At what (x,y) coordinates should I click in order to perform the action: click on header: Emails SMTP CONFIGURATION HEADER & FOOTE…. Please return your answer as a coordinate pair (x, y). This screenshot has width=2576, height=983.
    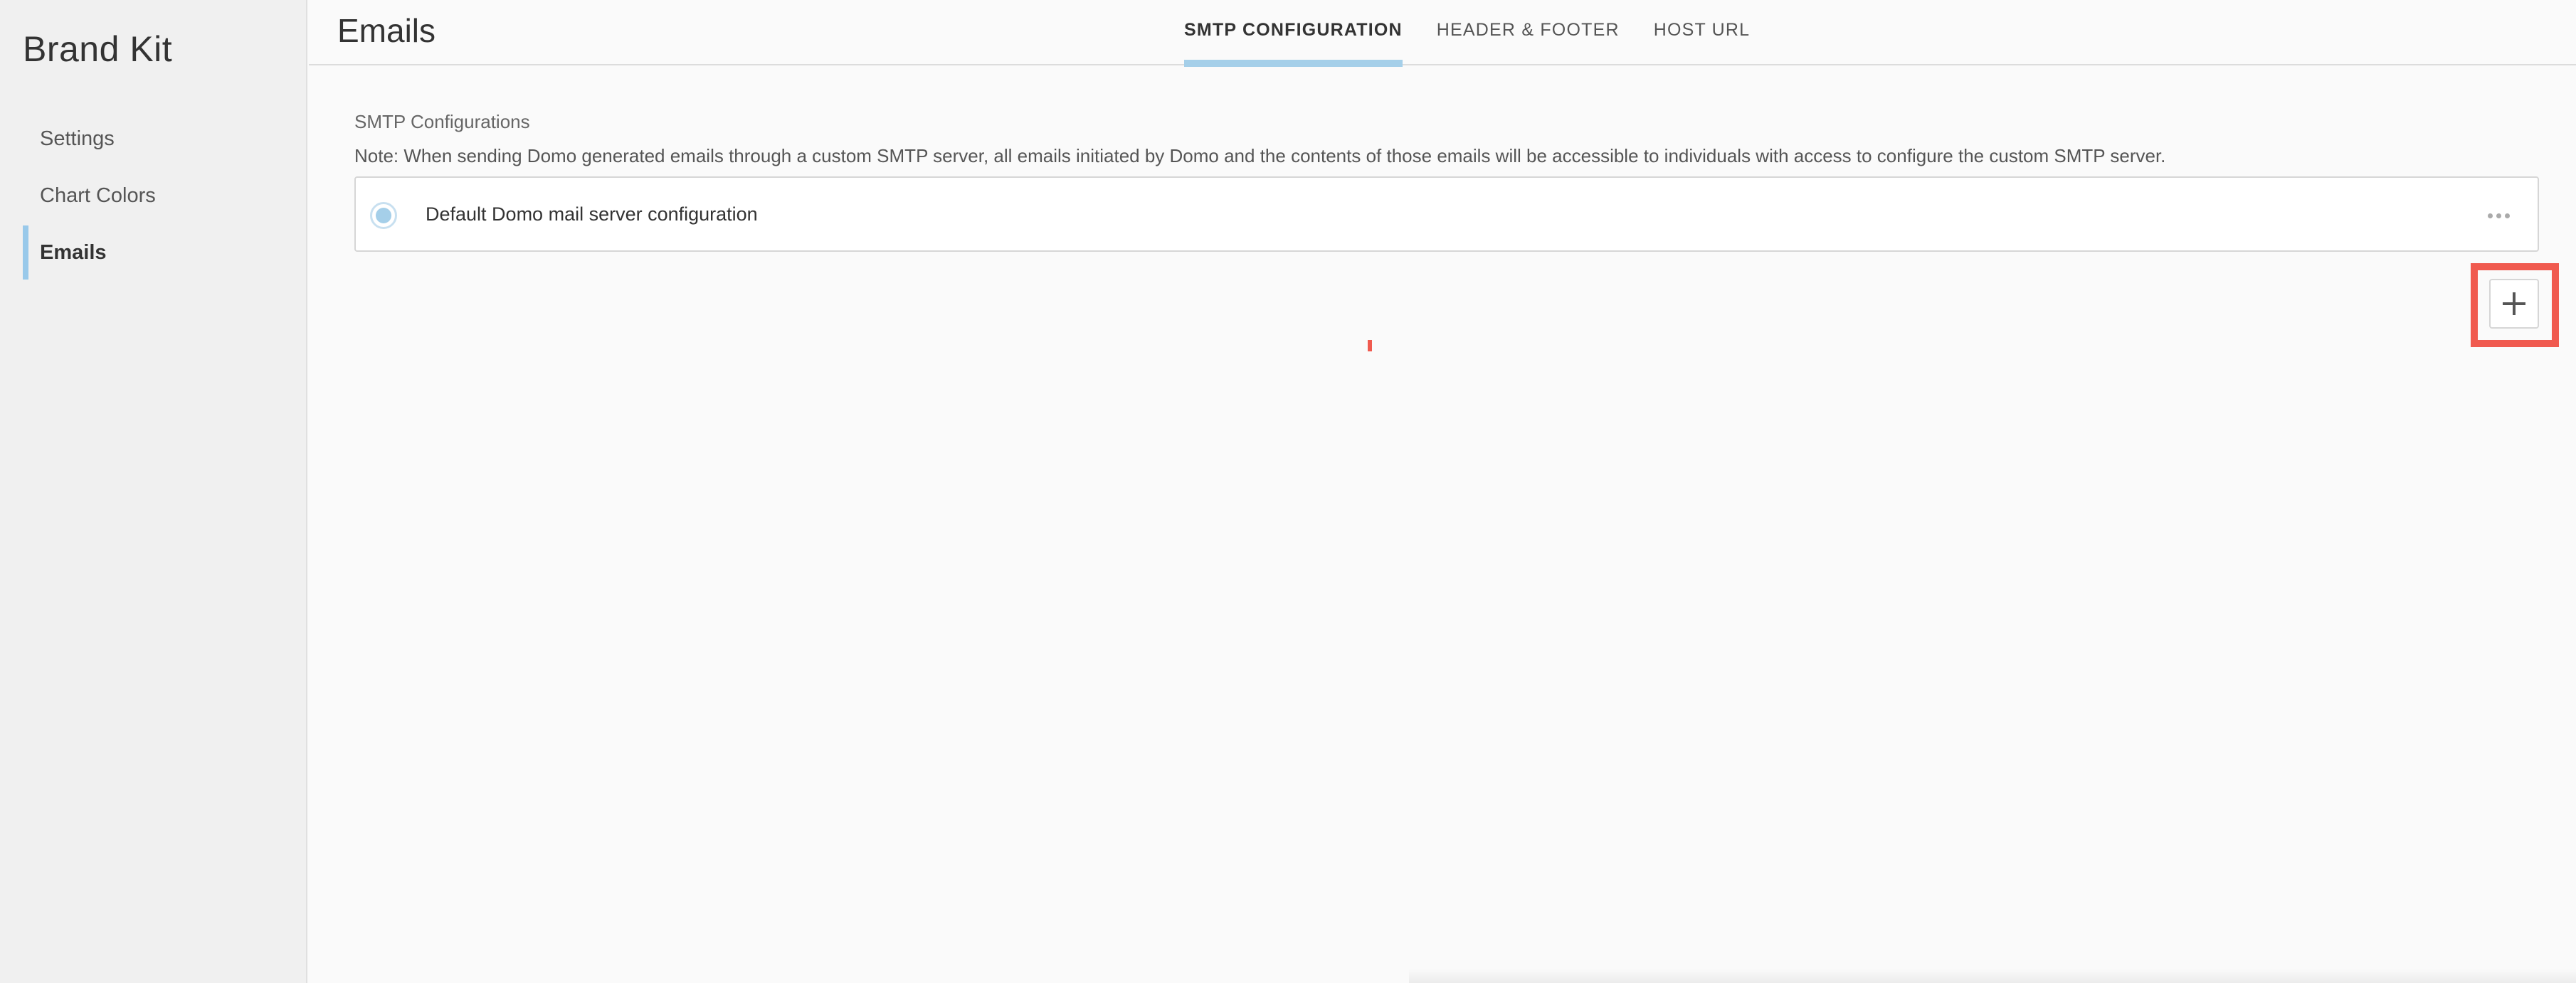
    Looking at the image, I should click on (1442, 33).